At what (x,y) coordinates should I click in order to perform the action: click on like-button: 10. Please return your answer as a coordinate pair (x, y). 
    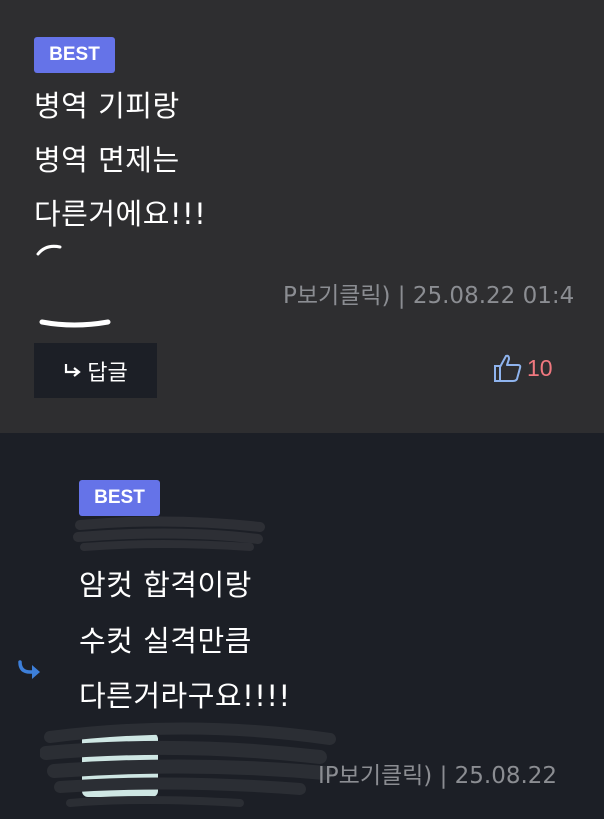
    Looking at the image, I should click on (522, 368).